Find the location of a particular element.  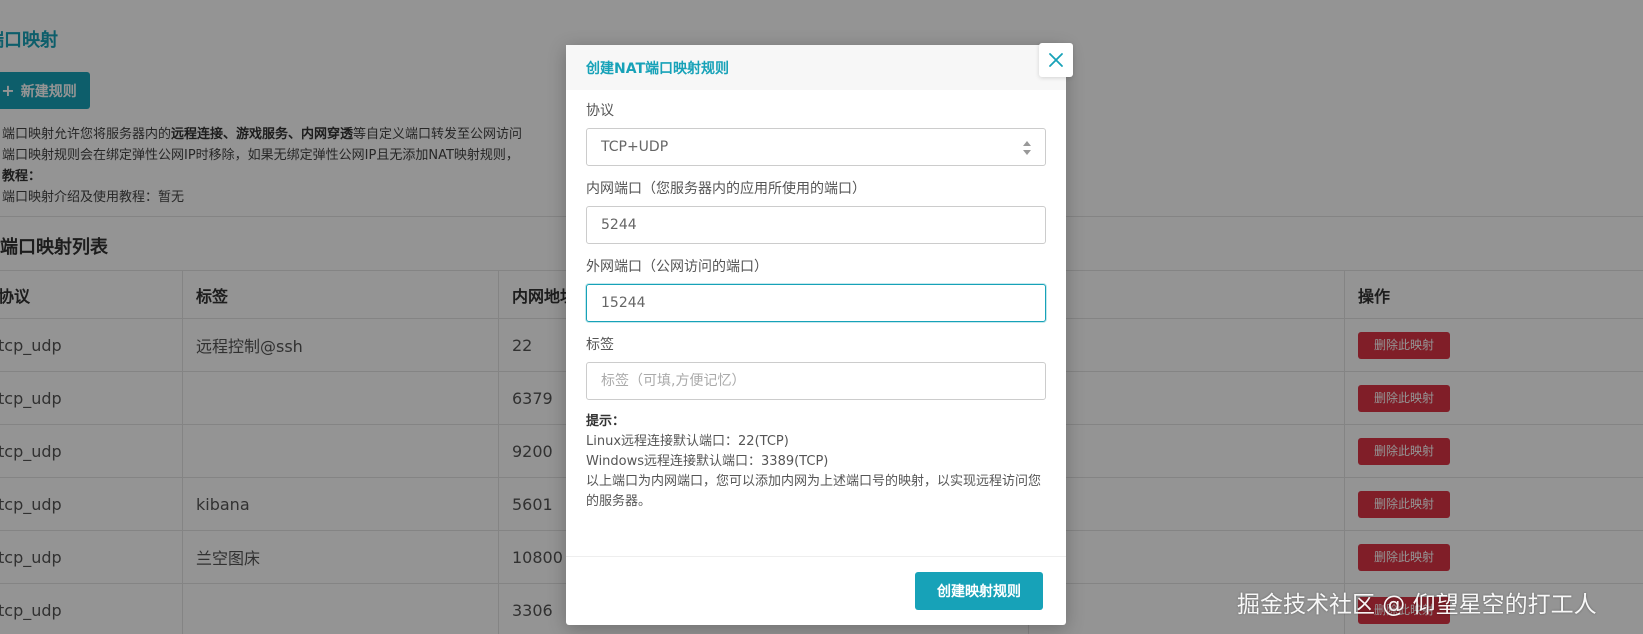

internal-port-label: 内网端口（您服务器内的应用所使用的端口） is located at coordinates (726, 189).